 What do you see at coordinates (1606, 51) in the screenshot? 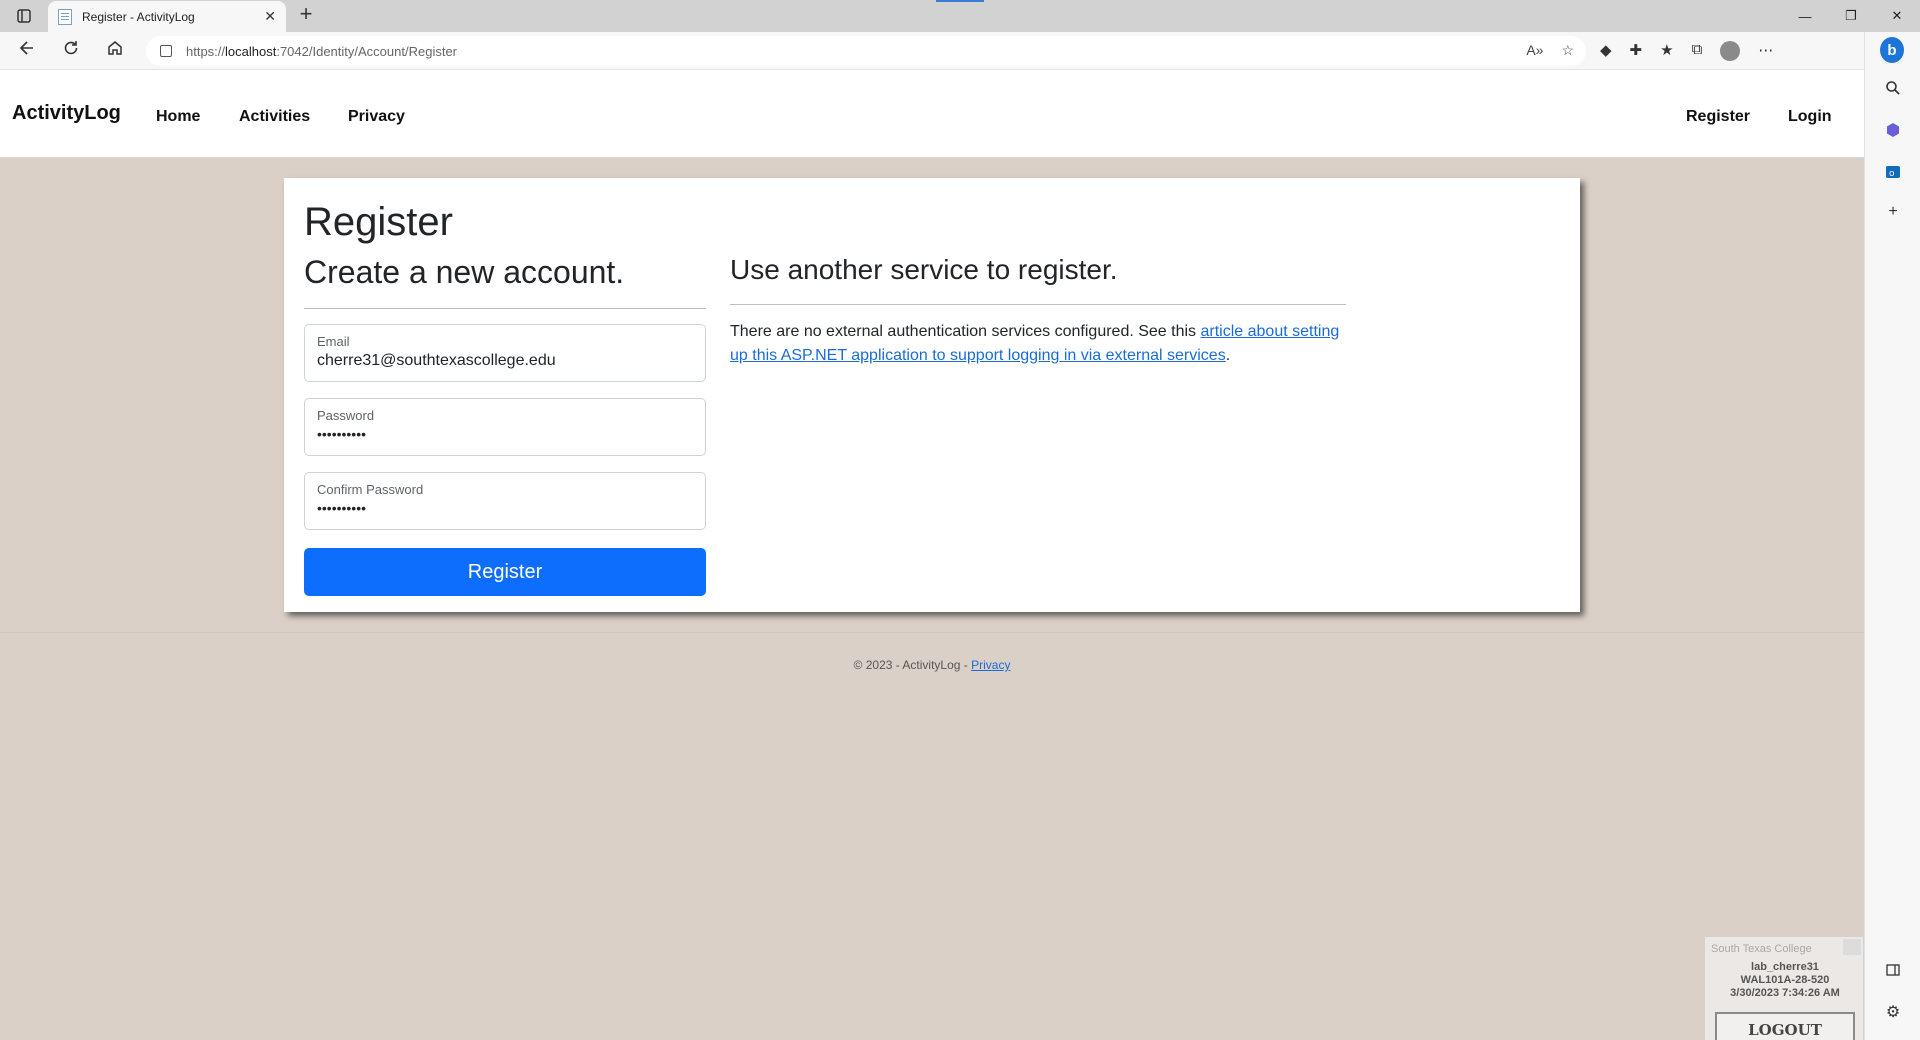
I see `extension-icon: ◆` at bounding box center [1606, 51].